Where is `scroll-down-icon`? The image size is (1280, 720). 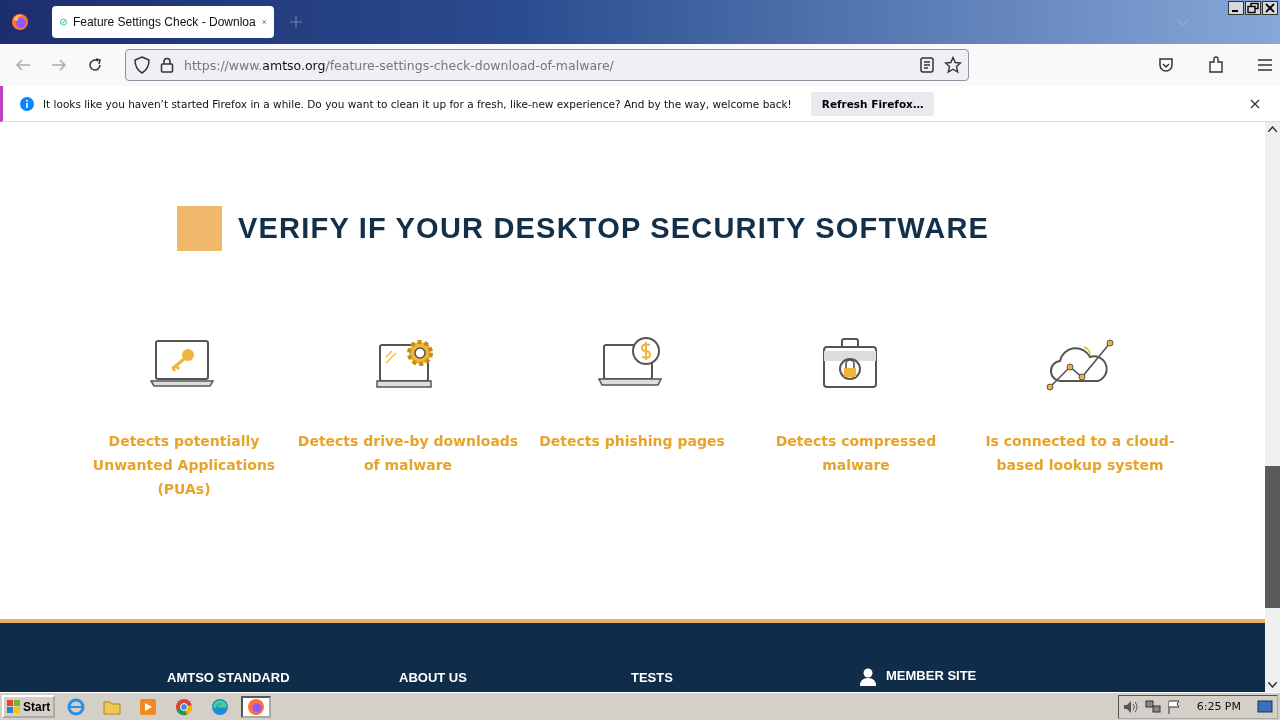 scroll-down-icon is located at coordinates (1272, 685).